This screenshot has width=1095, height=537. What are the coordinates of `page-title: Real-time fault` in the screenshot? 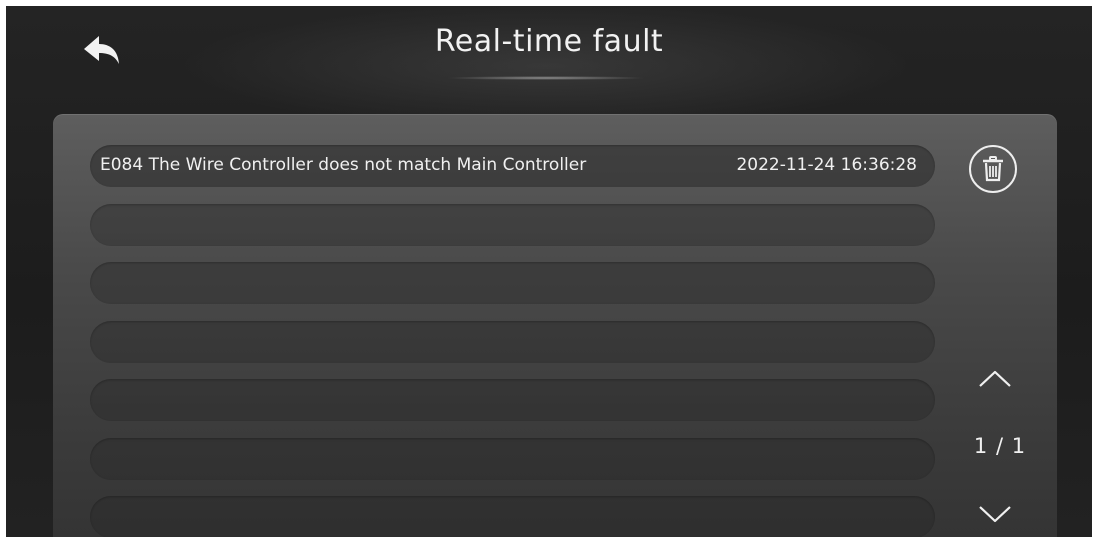 It's located at (549, 41).